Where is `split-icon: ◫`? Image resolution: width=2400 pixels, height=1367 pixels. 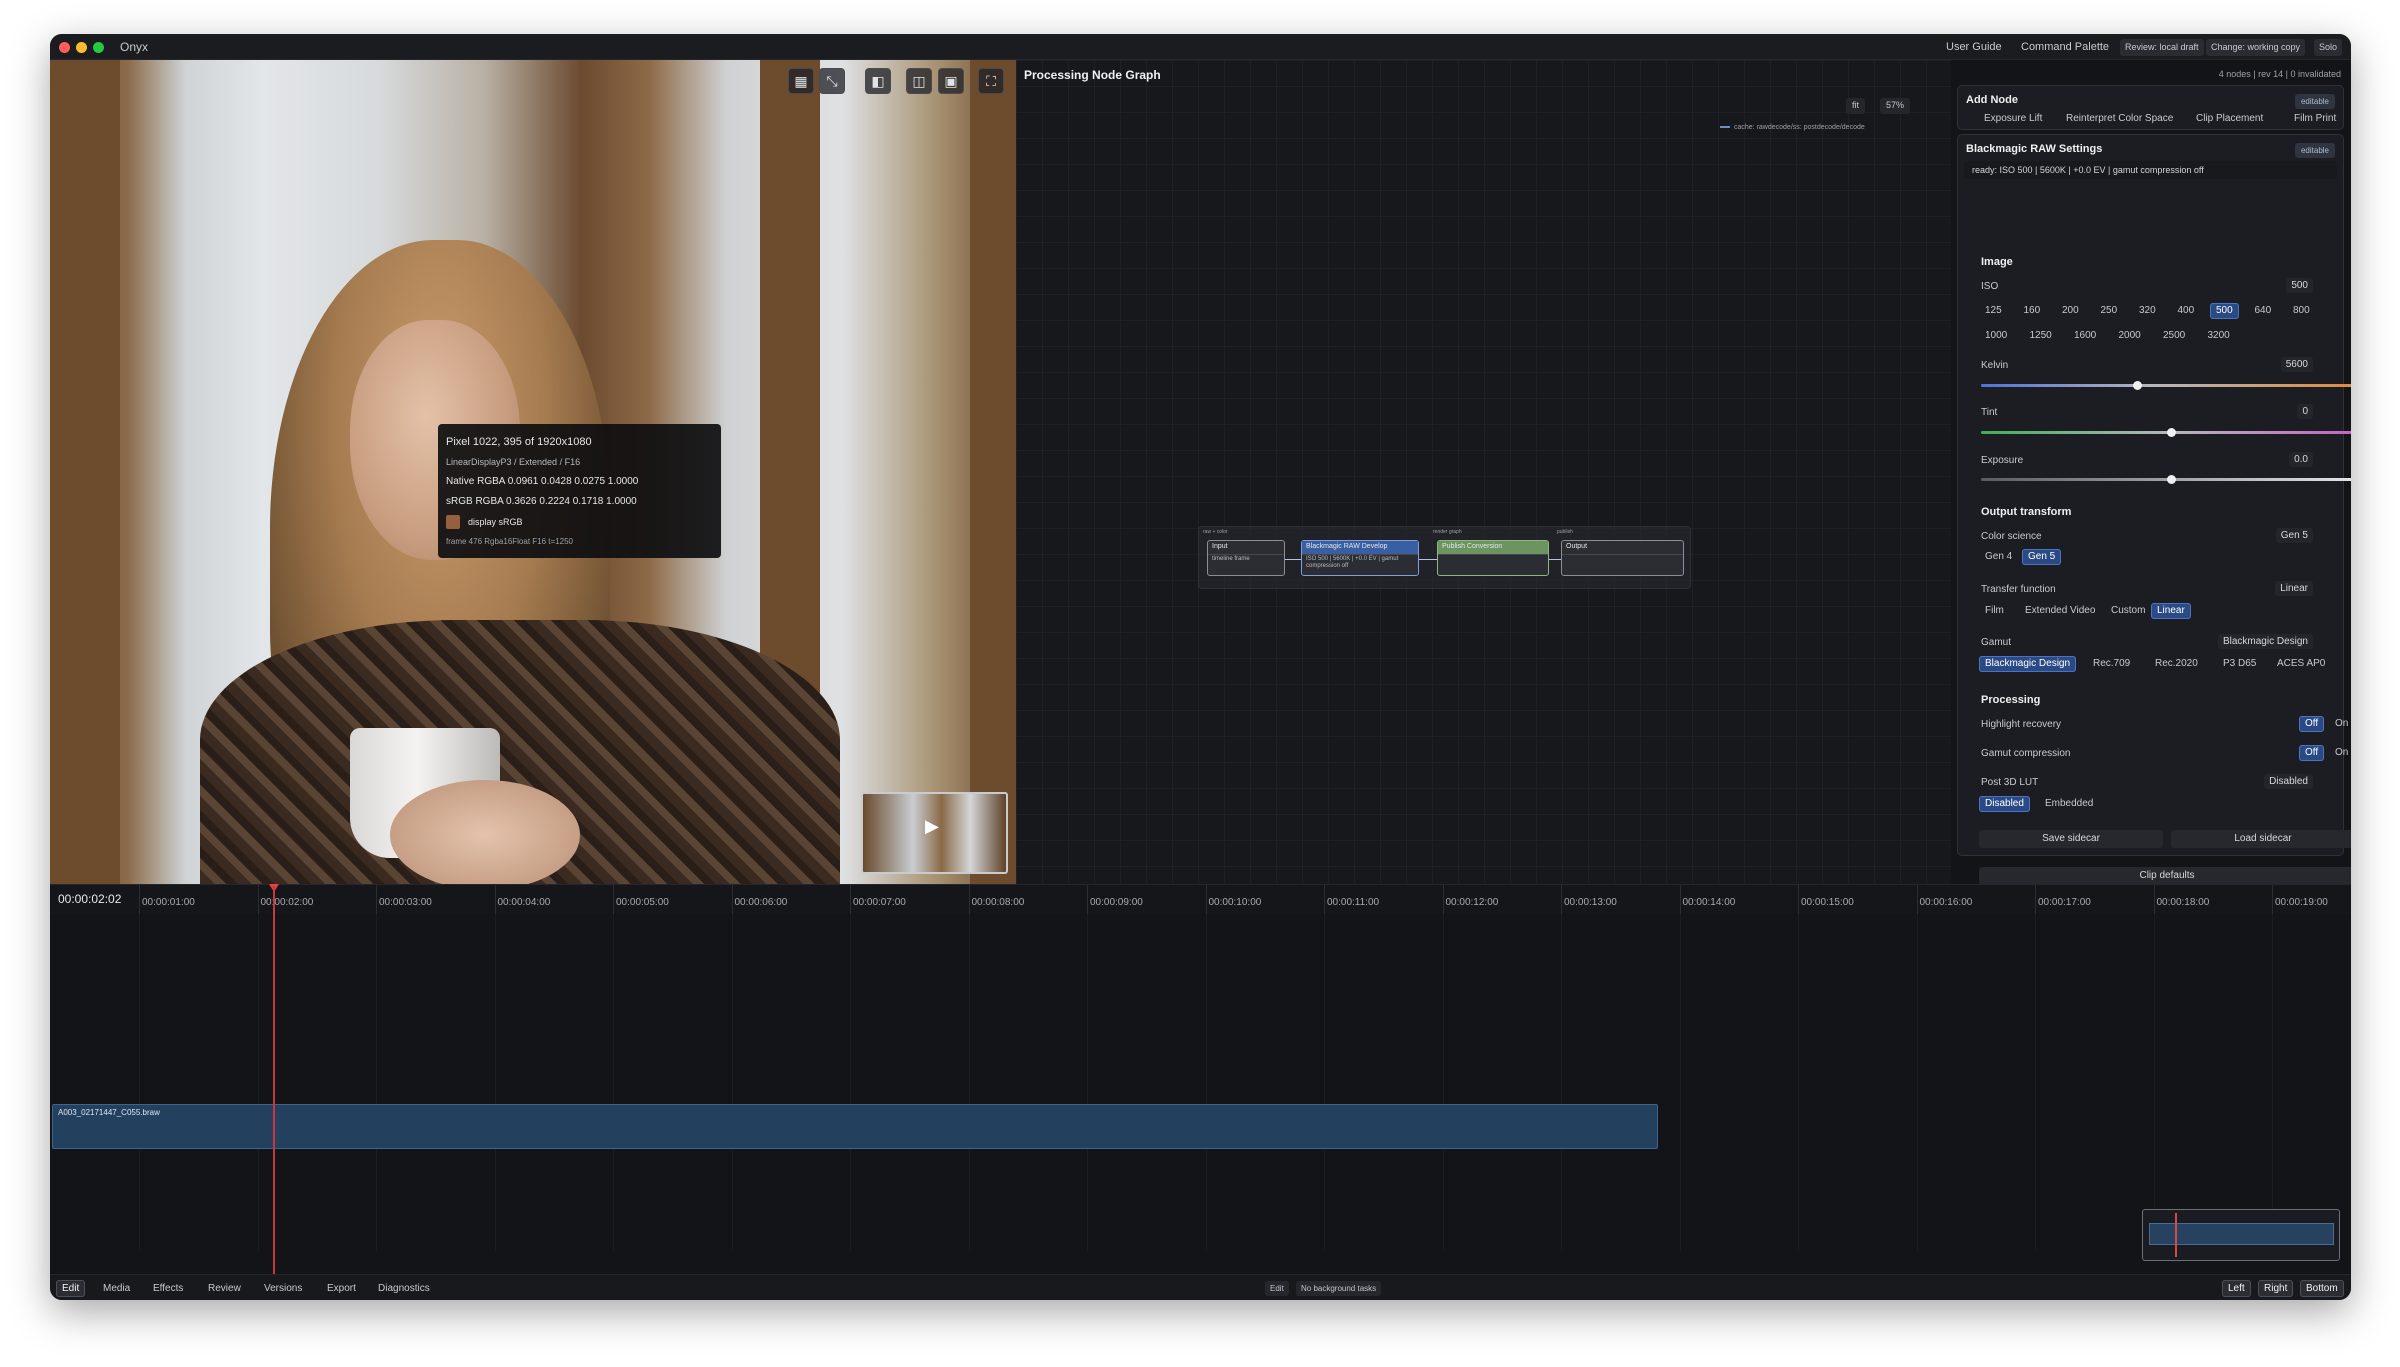 split-icon: ◫ is located at coordinates (919, 81).